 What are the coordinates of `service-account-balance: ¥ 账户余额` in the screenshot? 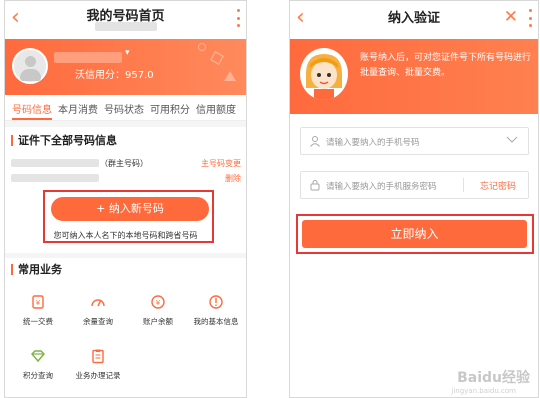 It's located at (158, 310).